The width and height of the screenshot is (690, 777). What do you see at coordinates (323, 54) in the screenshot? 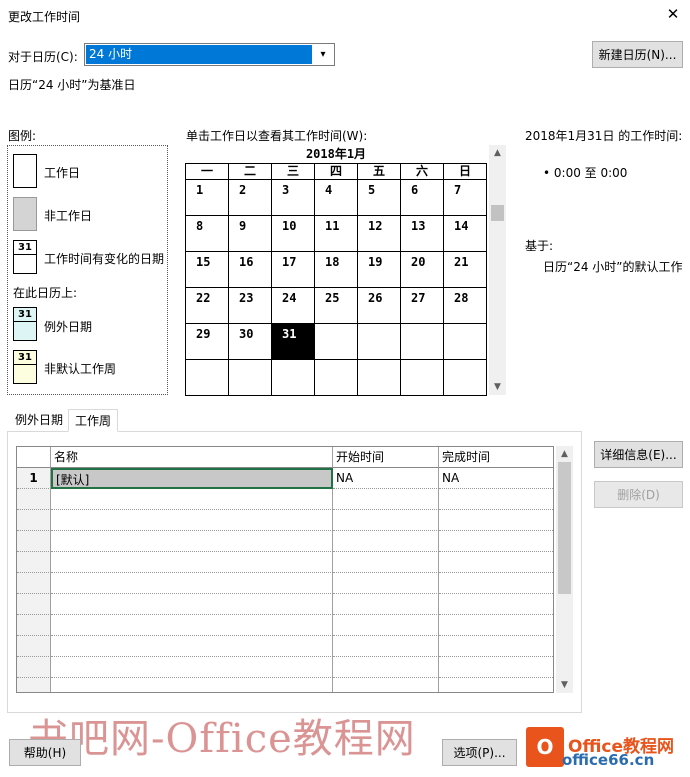
I see `chevron-down-icon: ▾` at bounding box center [323, 54].